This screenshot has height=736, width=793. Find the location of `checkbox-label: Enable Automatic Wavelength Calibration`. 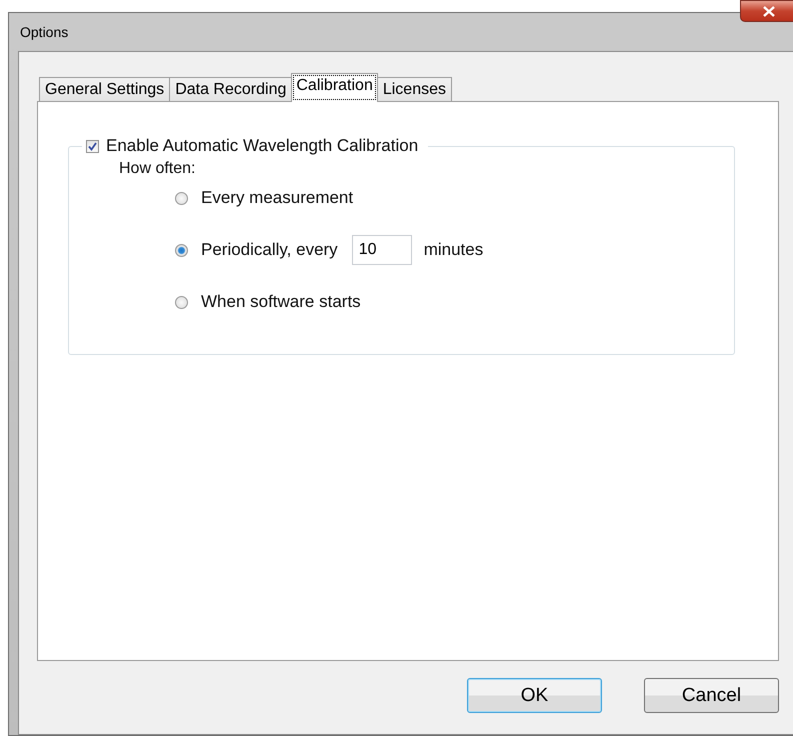

checkbox-label: Enable Automatic Wavelength Calibration is located at coordinates (262, 146).